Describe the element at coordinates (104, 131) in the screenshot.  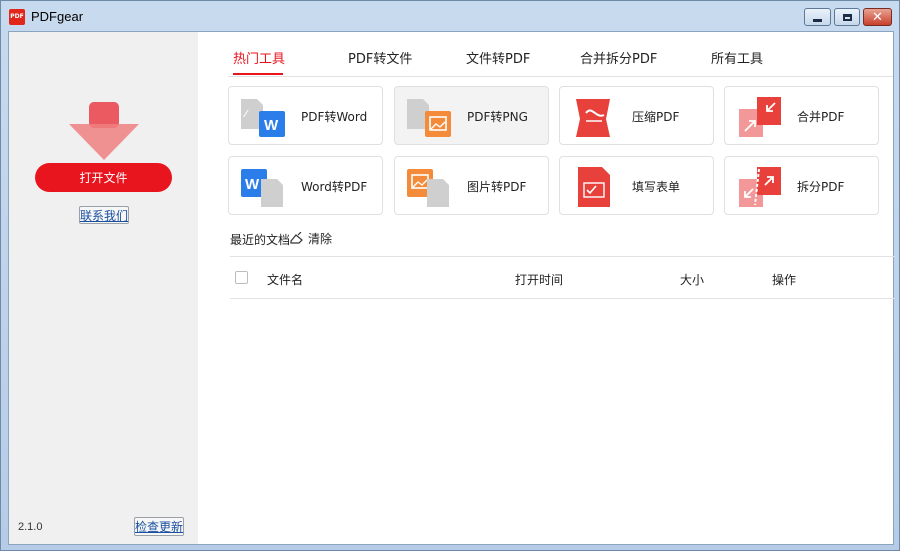
I see `download-arrow-icon` at that location.